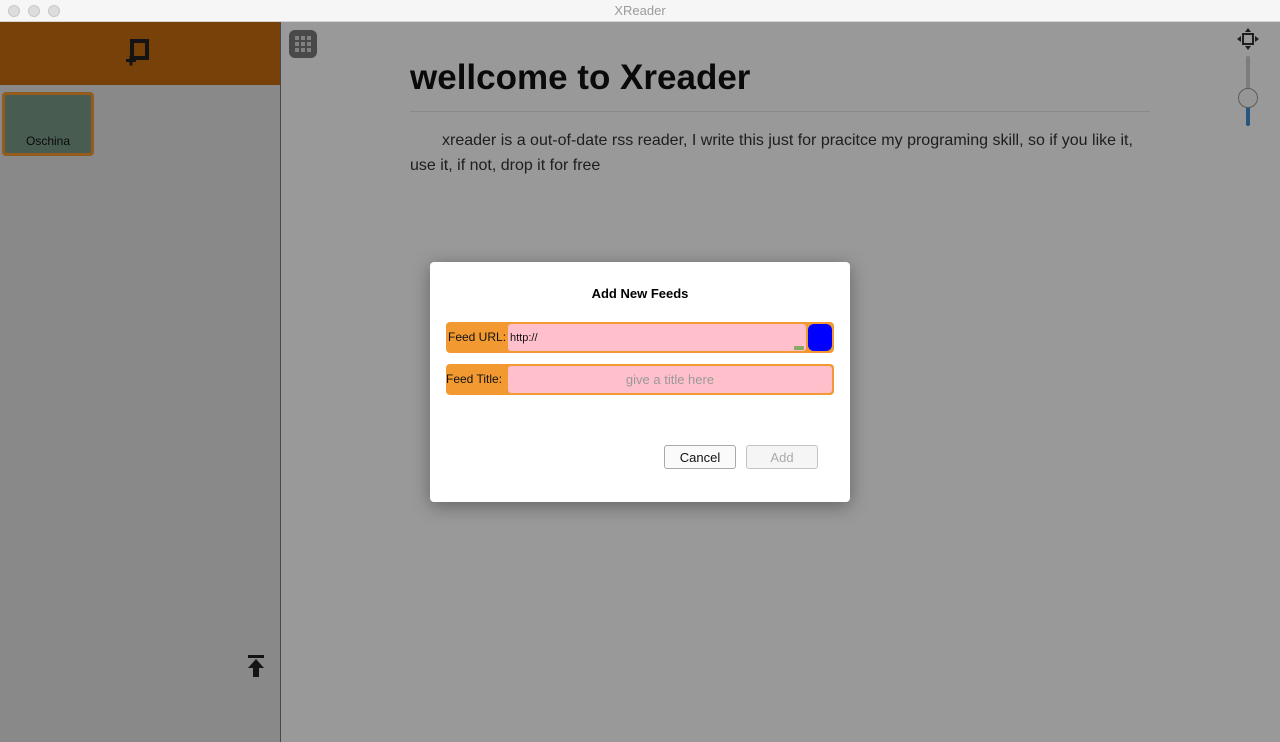  Describe the element at coordinates (820, 337) in the screenshot. I see `fetch-feed-button` at that location.